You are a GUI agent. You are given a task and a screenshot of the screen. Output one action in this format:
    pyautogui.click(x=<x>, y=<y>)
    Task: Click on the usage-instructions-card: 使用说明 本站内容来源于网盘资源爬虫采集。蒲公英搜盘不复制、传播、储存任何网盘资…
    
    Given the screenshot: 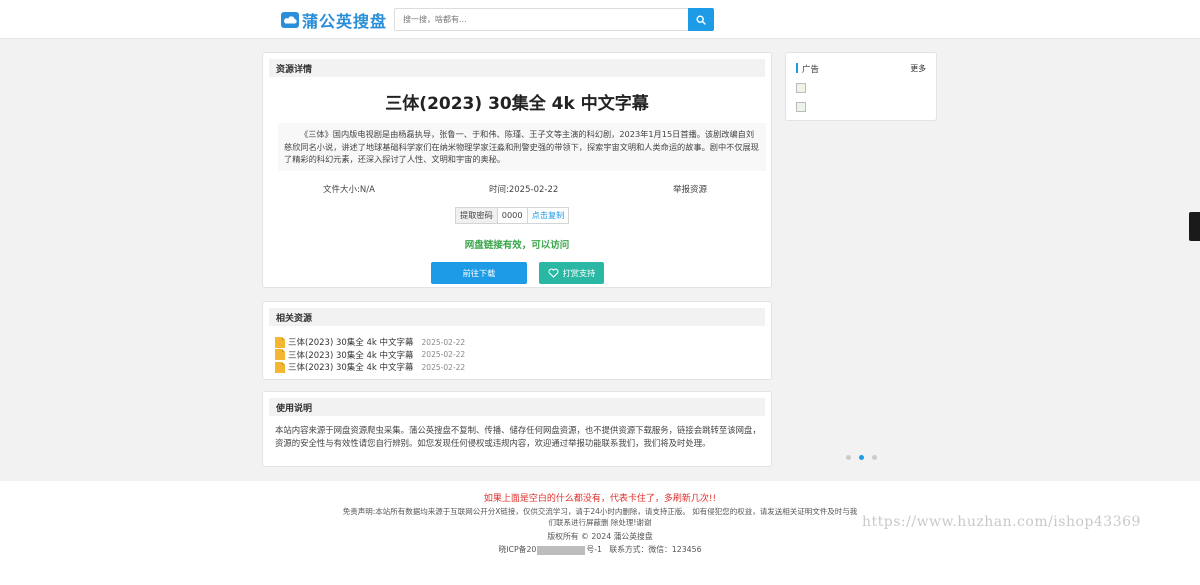 What is the action you would take?
    pyautogui.click(x=517, y=429)
    